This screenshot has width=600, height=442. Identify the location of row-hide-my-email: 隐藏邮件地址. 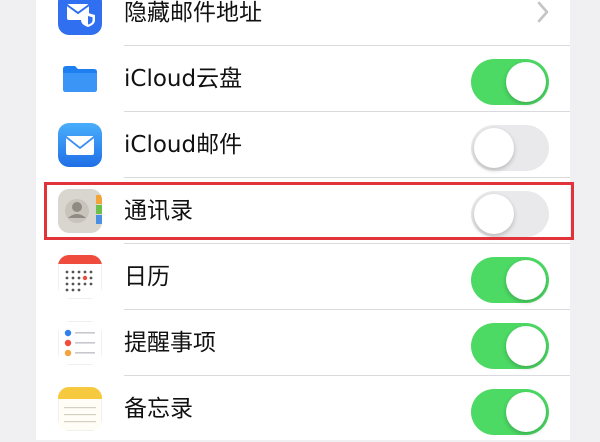
(303, 23).